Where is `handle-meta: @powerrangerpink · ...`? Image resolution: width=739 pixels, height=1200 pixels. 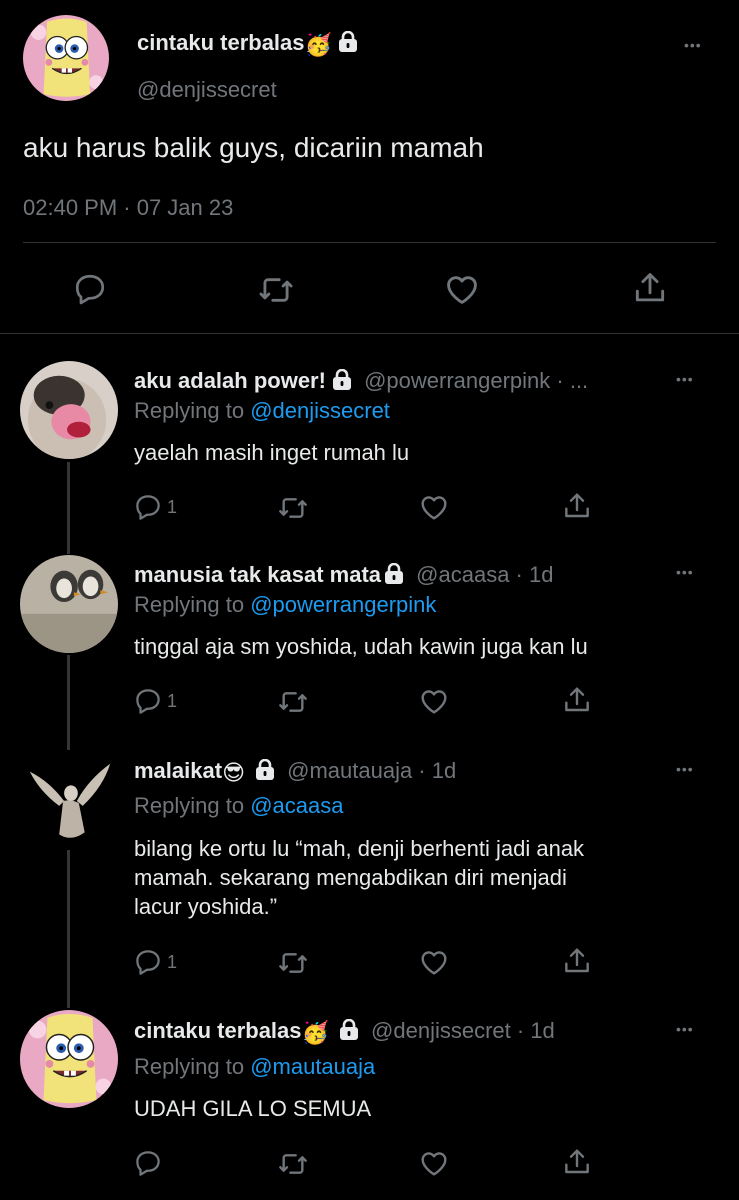 handle-meta: @powerrangerpink · ... is located at coordinates (476, 380).